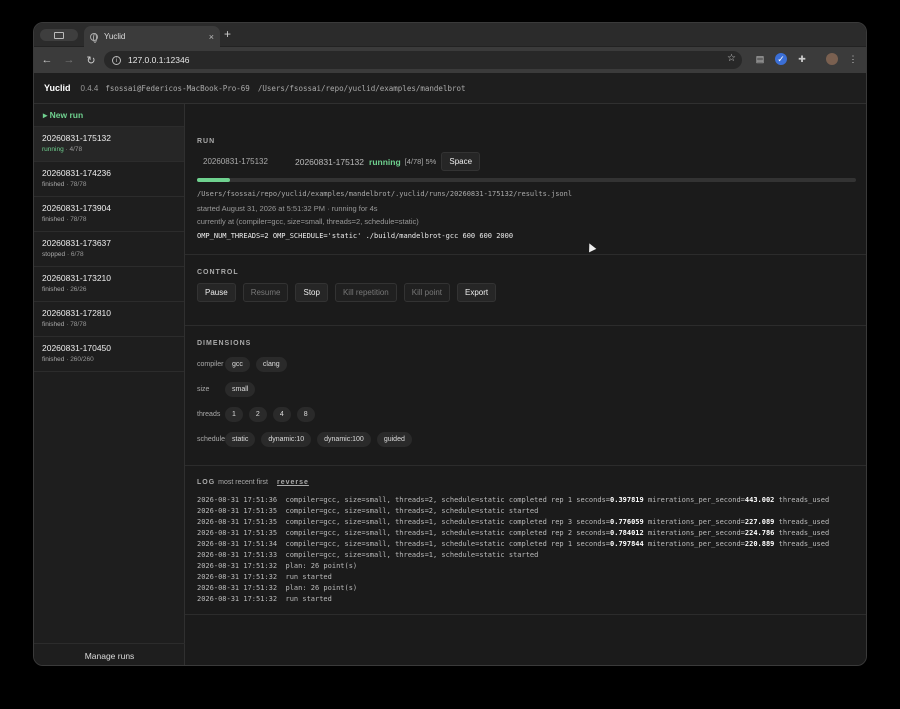  What do you see at coordinates (152, 36) in the screenshot?
I see `tab-yuclid: Yuclid ×` at bounding box center [152, 36].